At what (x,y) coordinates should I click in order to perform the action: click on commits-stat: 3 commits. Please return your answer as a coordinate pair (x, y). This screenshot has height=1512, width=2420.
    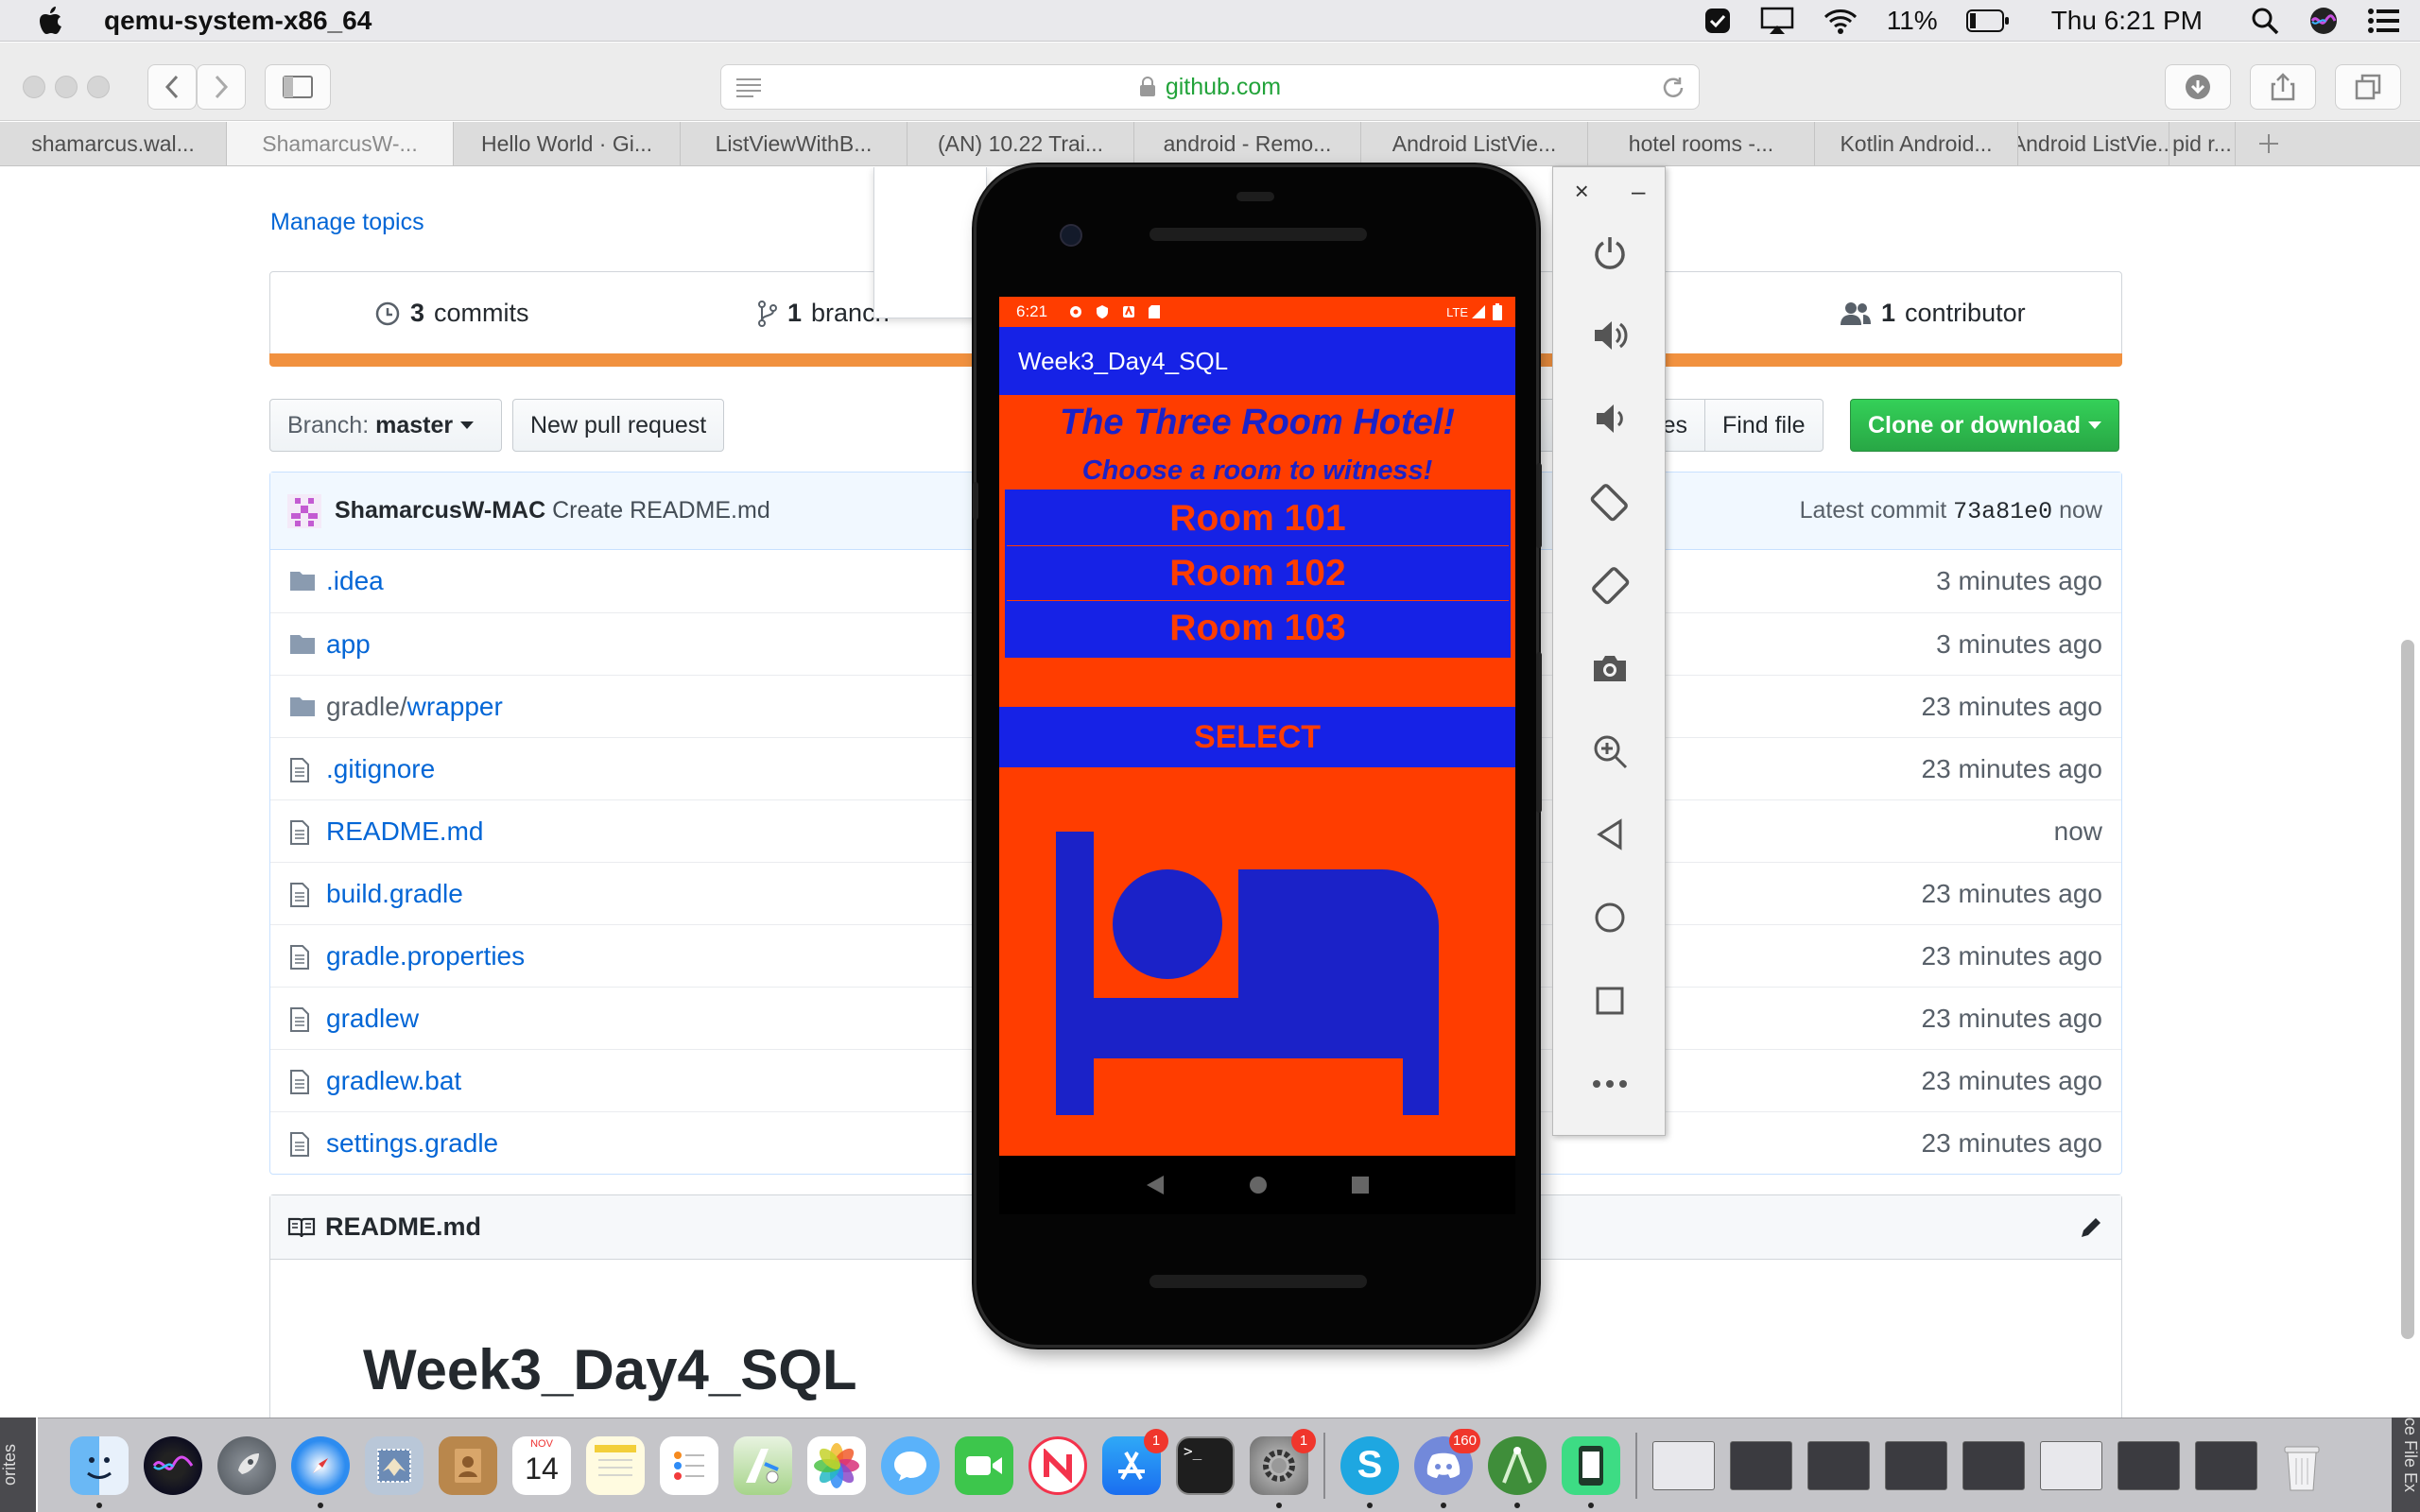
    Looking at the image, I should click on (451, 313).